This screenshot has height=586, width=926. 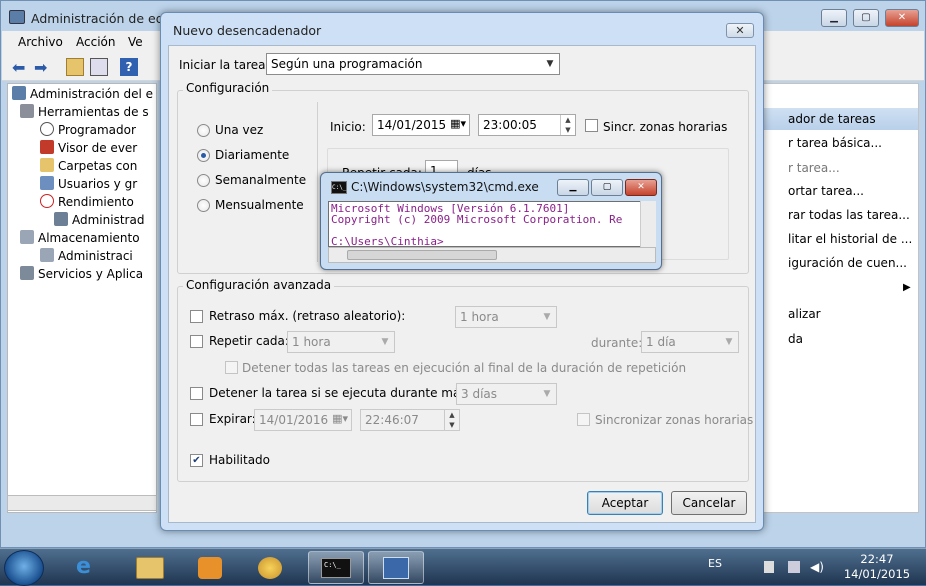 I want to click on tree-item-event-viewer: Visor de ever, so click(x=88, y=147).